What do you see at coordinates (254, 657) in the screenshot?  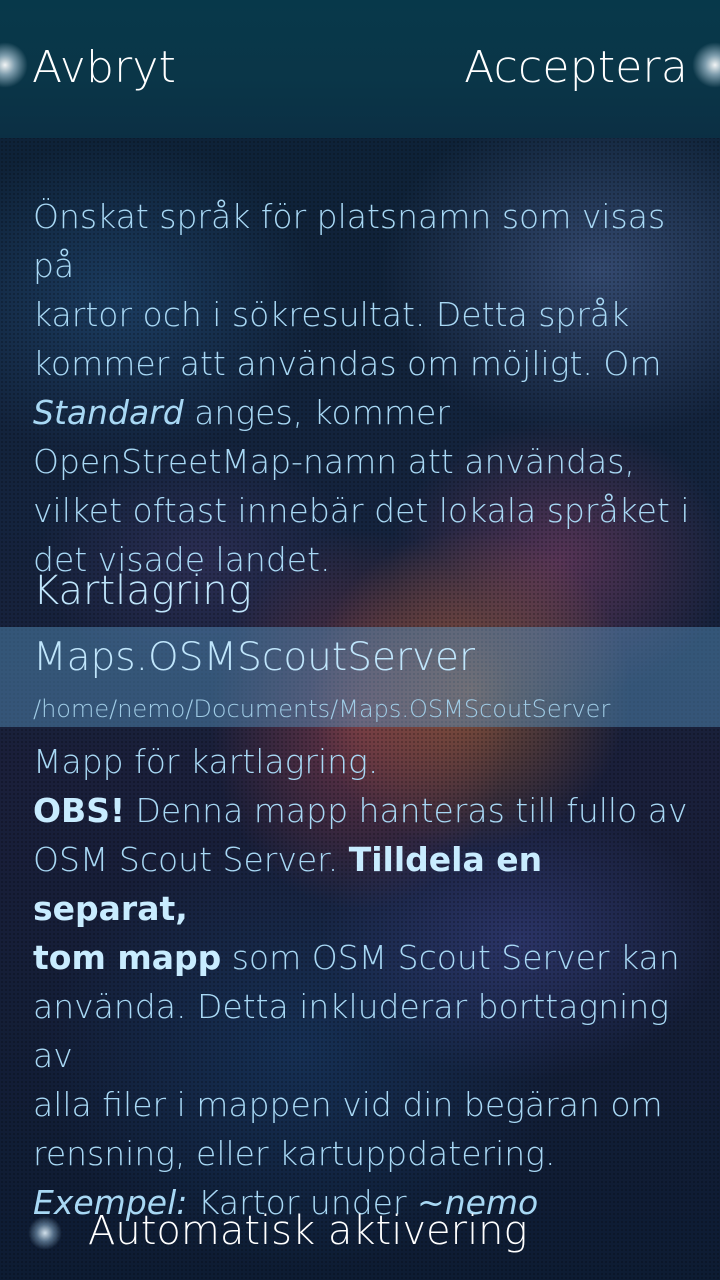 I see `storage-folder-name: Maps.OSMScoutServer` at bounding box center [254, 657].